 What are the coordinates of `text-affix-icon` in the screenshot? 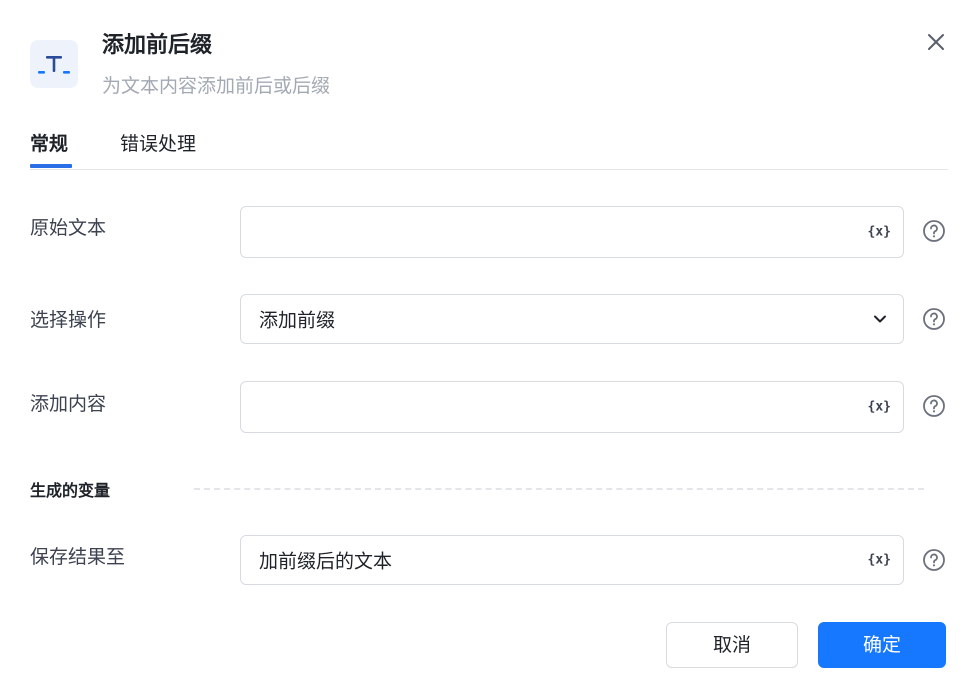 It's located at (54, 64).